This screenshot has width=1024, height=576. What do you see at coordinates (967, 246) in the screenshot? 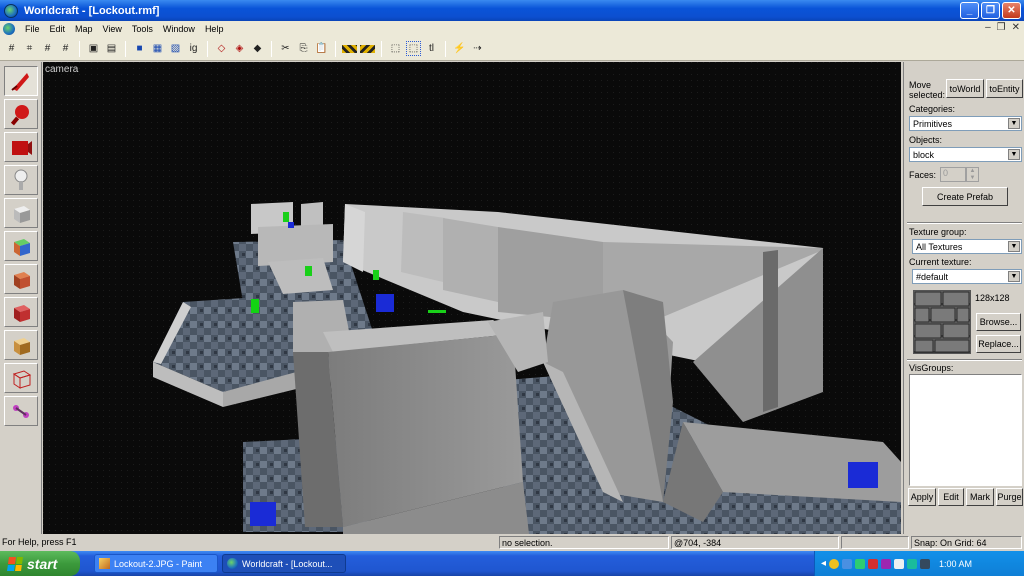
I see `texture-group-select: All Textures ▼` at bounding box center [967, 246].